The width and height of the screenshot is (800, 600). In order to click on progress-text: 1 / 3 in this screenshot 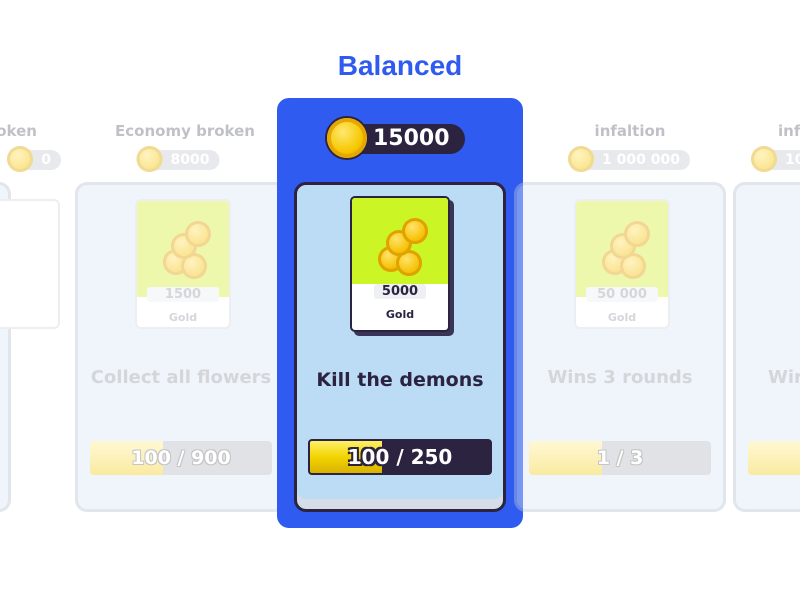, I will do `click(620, 458)`.